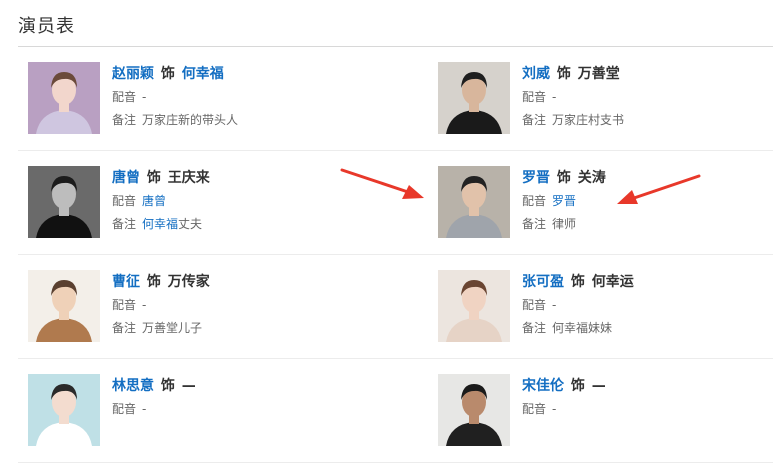  I want to click on cast-card: 刘威 饰 万善堂 配音 - 备注 万家庄村支书, so click(603, 99).